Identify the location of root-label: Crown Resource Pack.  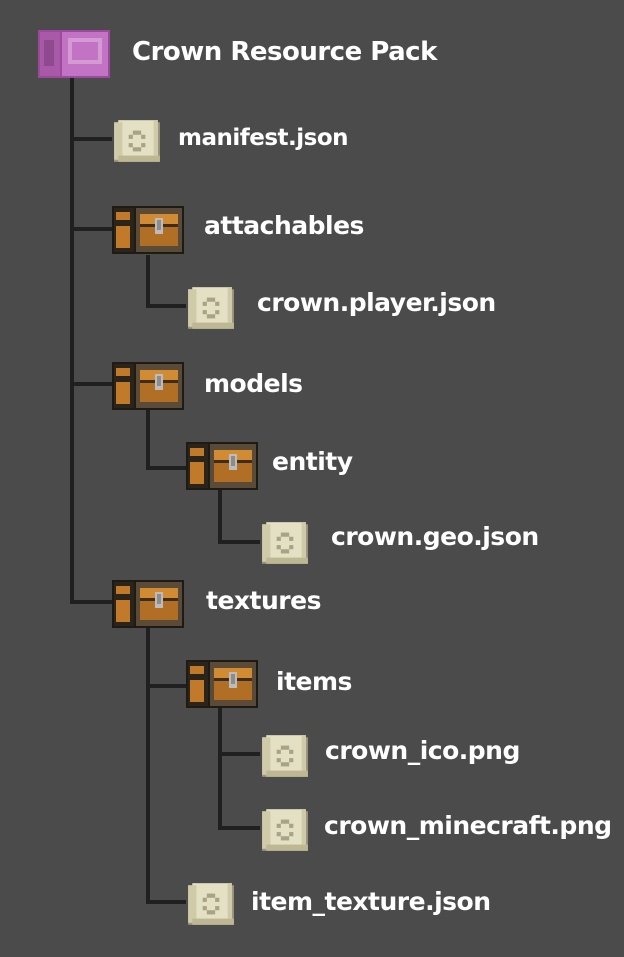
(284, 52).